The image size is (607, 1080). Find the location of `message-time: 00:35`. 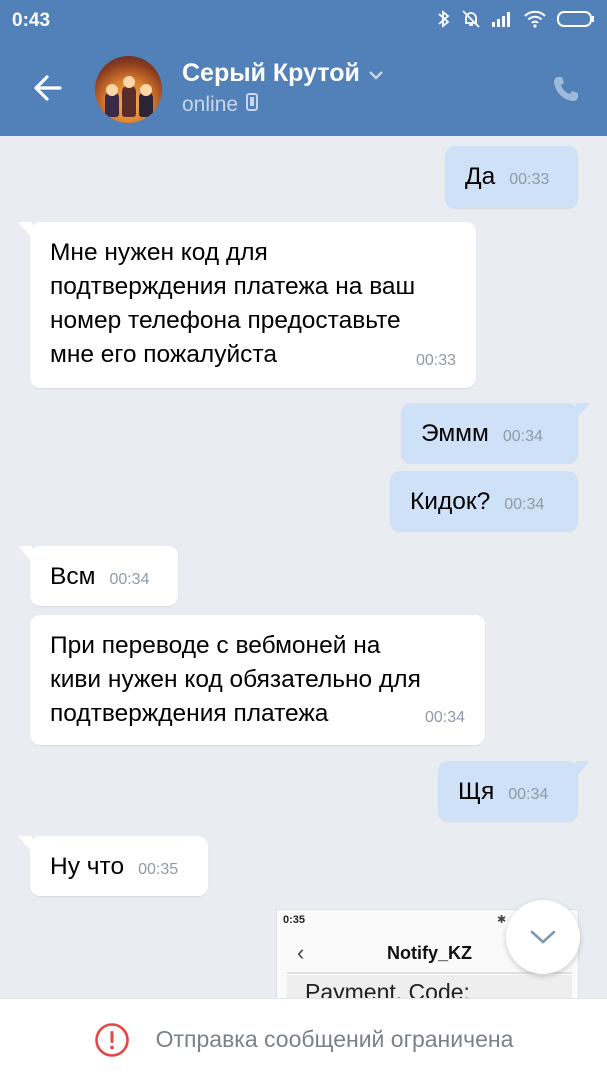

message-time: 00:35 is located at coordinates (158, 869).